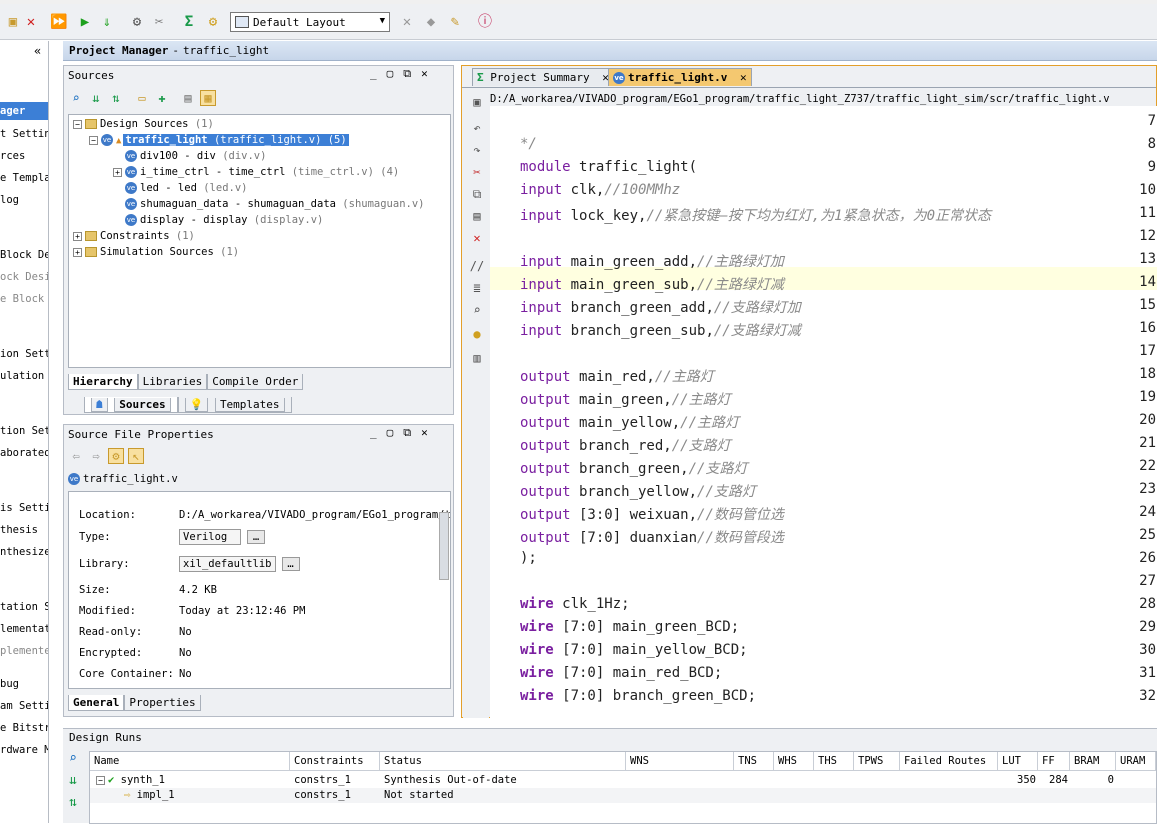 Image resolution: width=1157 pixels, height=824 pixels. Describe the element at coordinates (794, 761) in the screenshot. I see `col-whs: WHS` at that location.